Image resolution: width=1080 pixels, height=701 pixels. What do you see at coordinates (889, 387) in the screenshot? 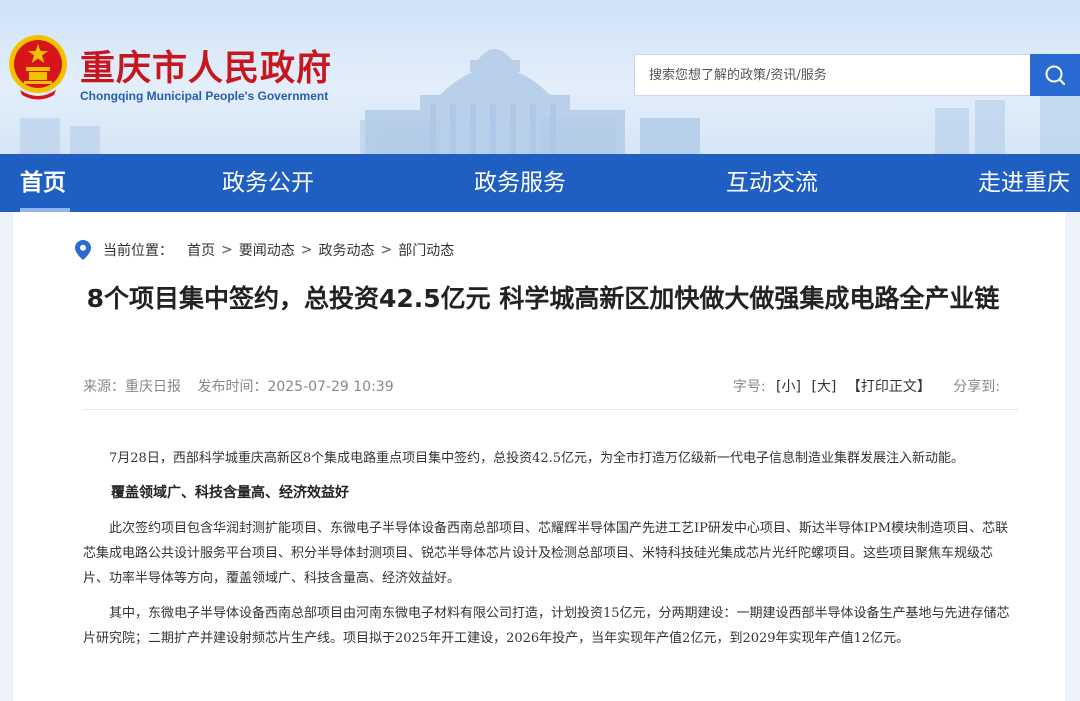
I see `print-button: 【打印正文】` at bounding box center [889, 387].